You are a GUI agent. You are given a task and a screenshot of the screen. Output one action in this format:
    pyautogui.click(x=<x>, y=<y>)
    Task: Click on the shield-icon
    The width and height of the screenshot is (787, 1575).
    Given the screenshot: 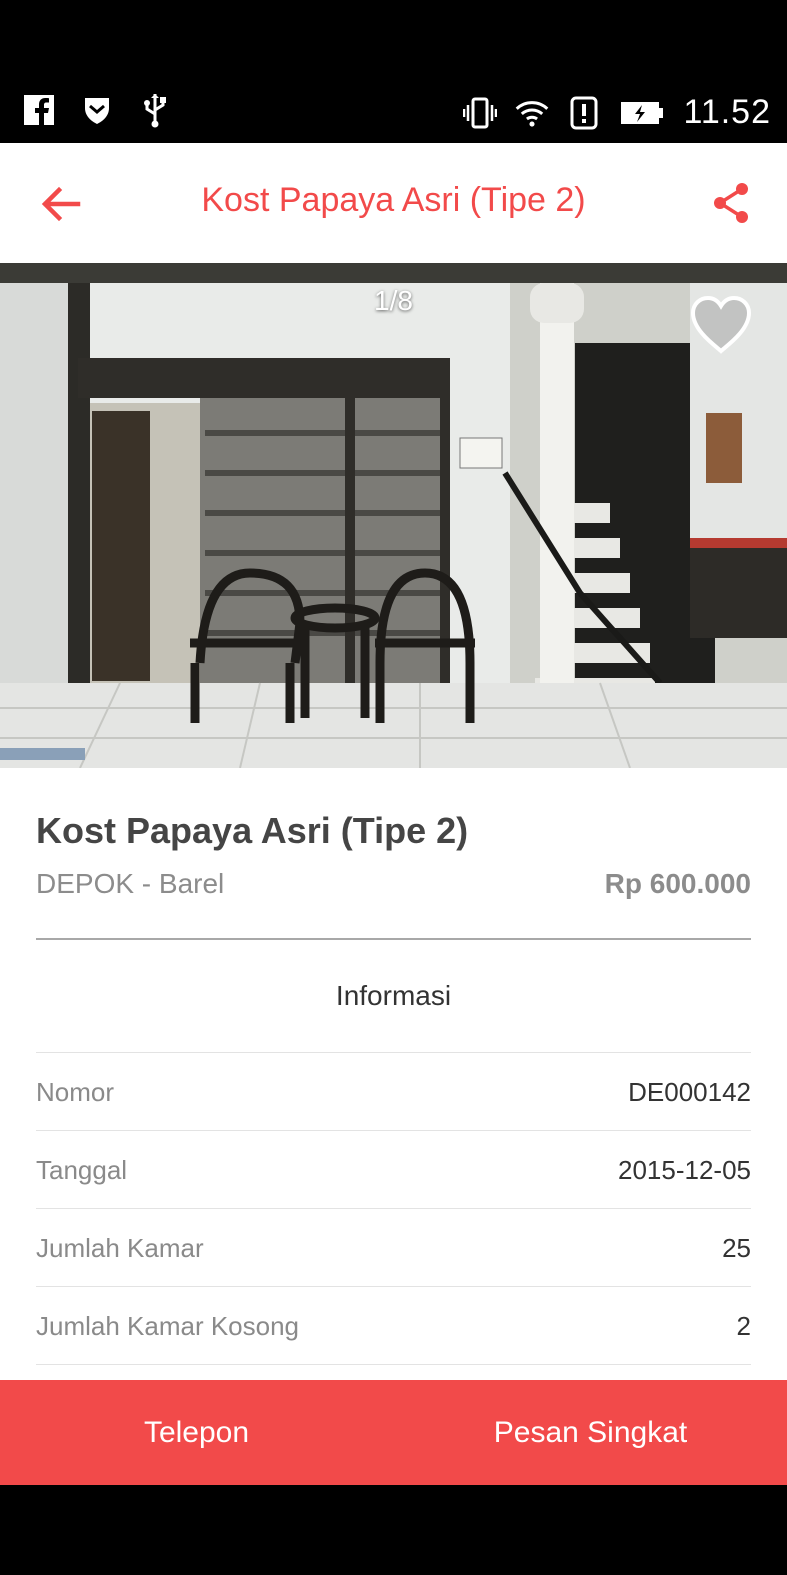 What is the action you would take?
    pyautogui.click(x=97, y=110)
    